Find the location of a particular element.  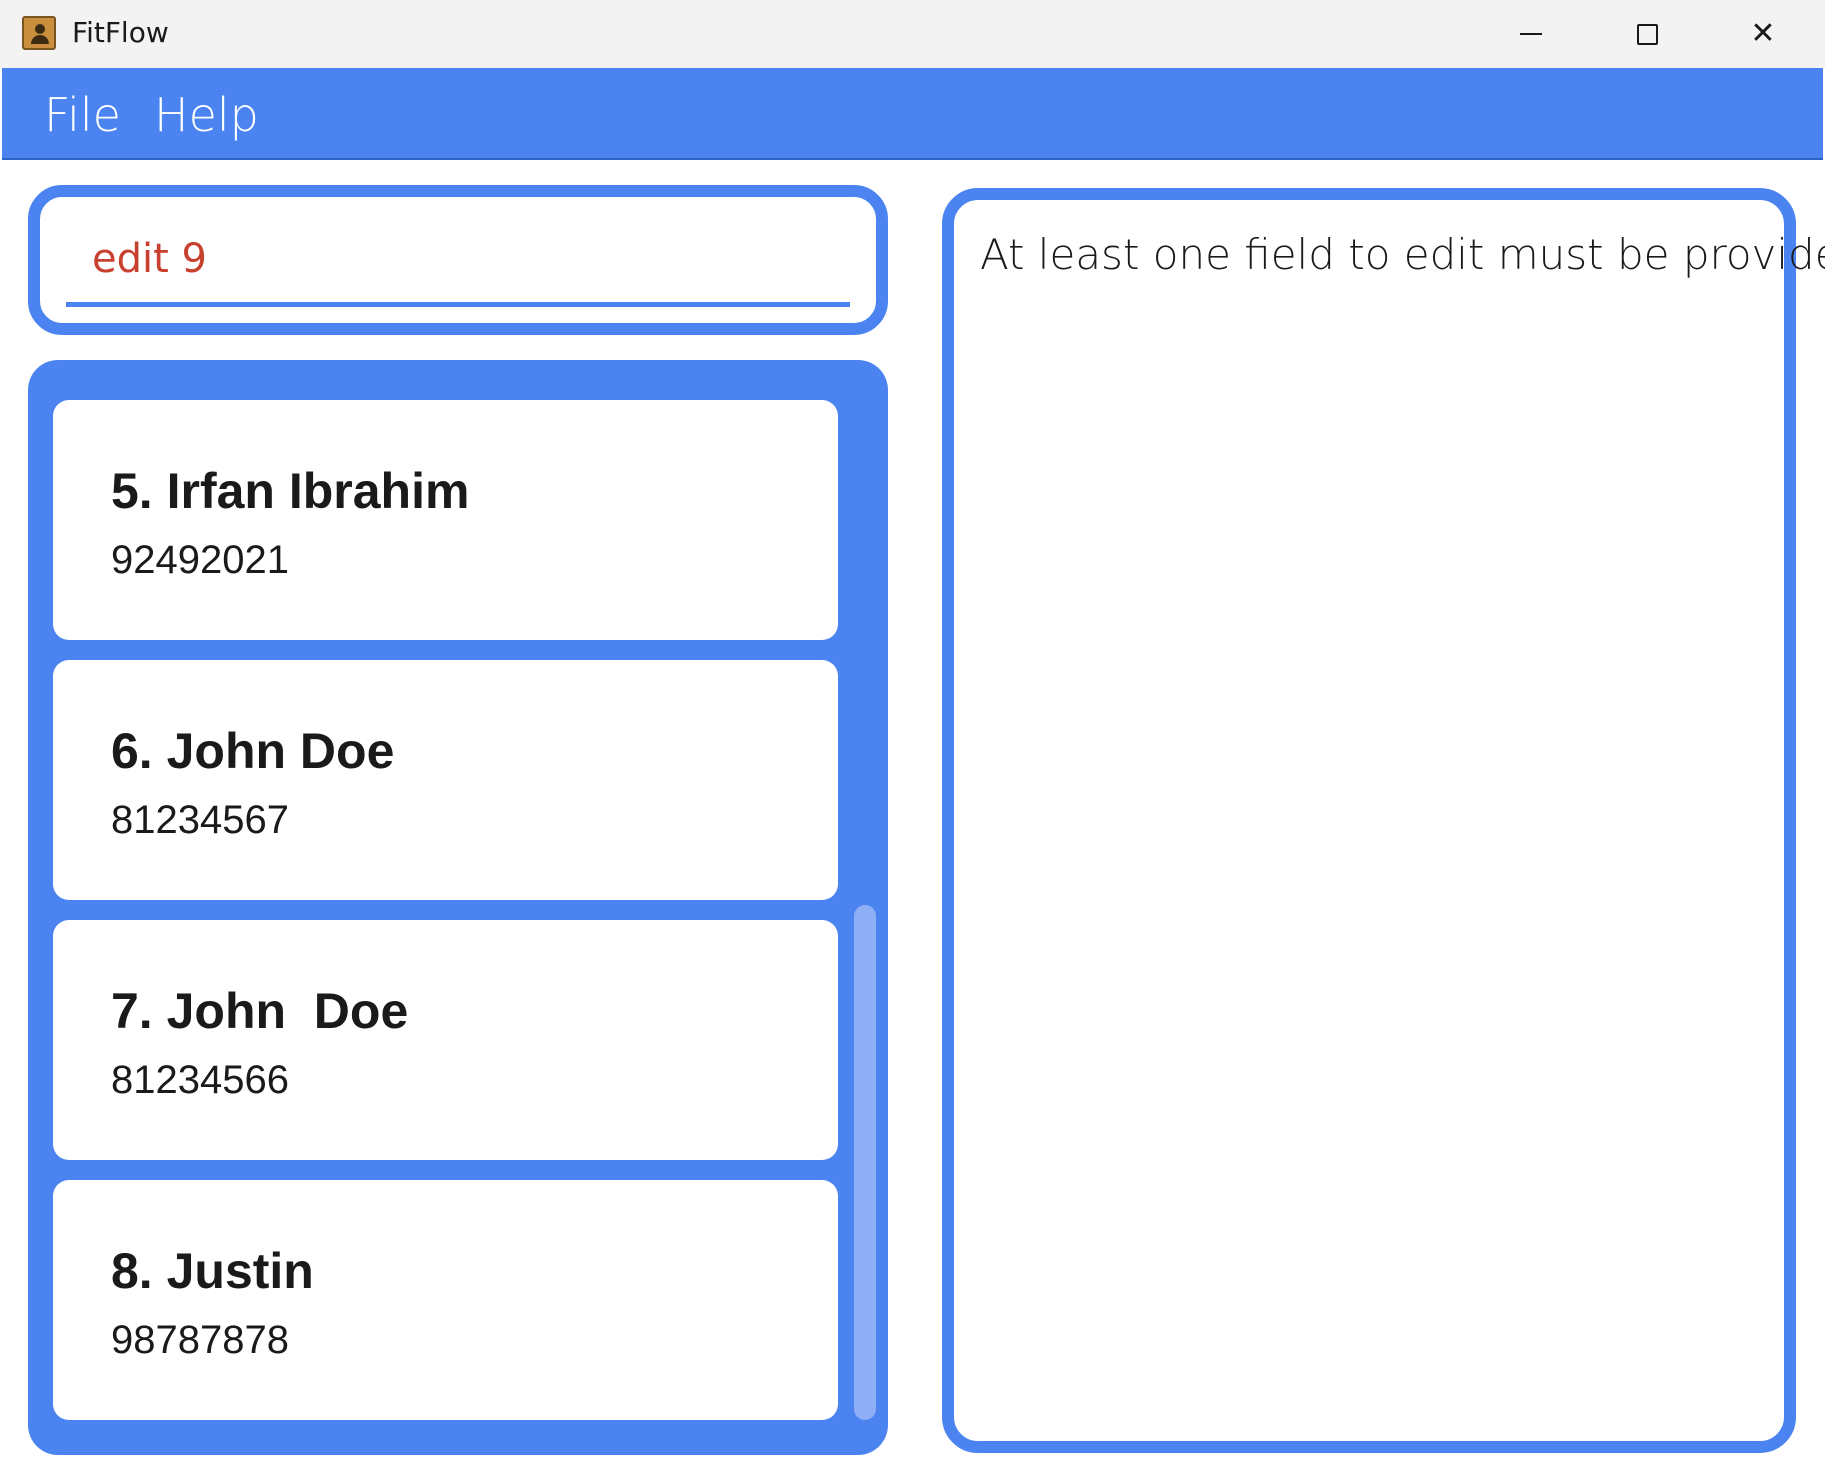

list-scrollbar is located at coordinates (865, 1162).